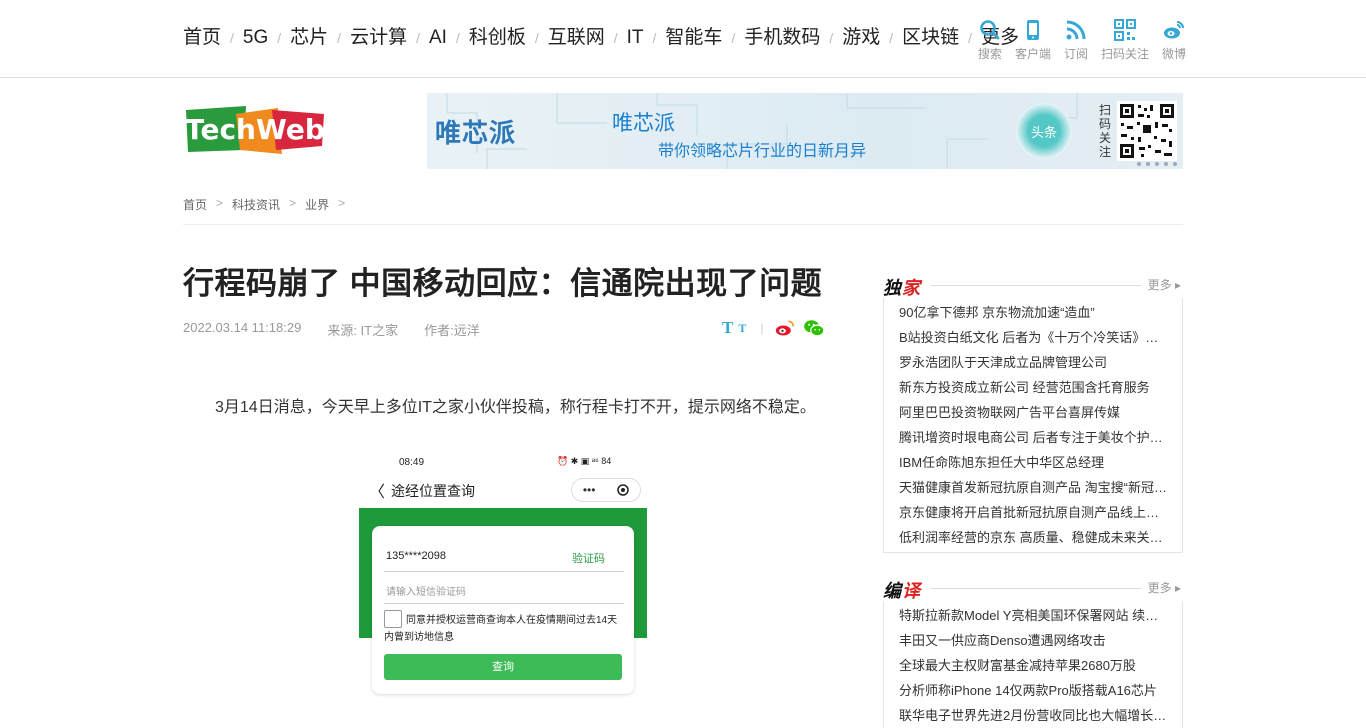  What do you see at coordinates (242, 327) in the screenshot?
I see `publish-time: 2022.03.14 11:18:29` at bounding box center [242, 327].